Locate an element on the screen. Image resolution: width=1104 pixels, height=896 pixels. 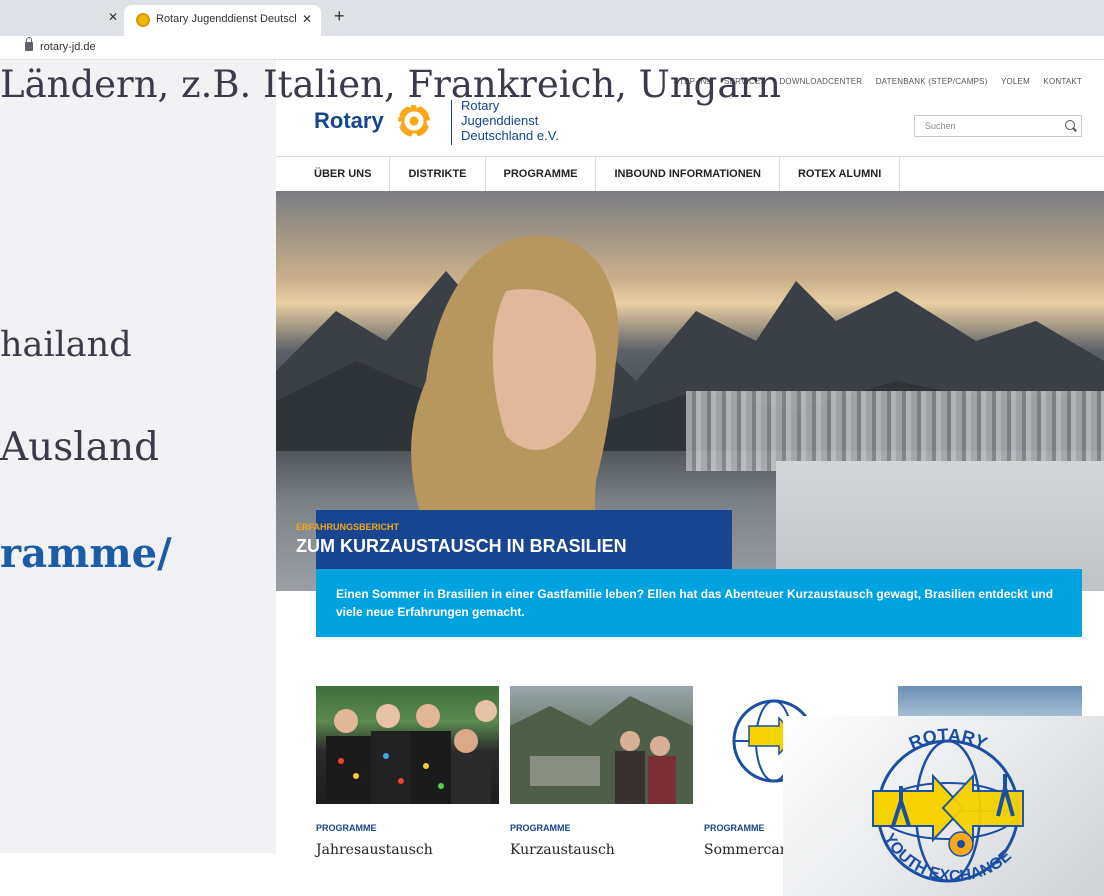
rotary-logo-word: Rotary is located at coordinates (349, 121).